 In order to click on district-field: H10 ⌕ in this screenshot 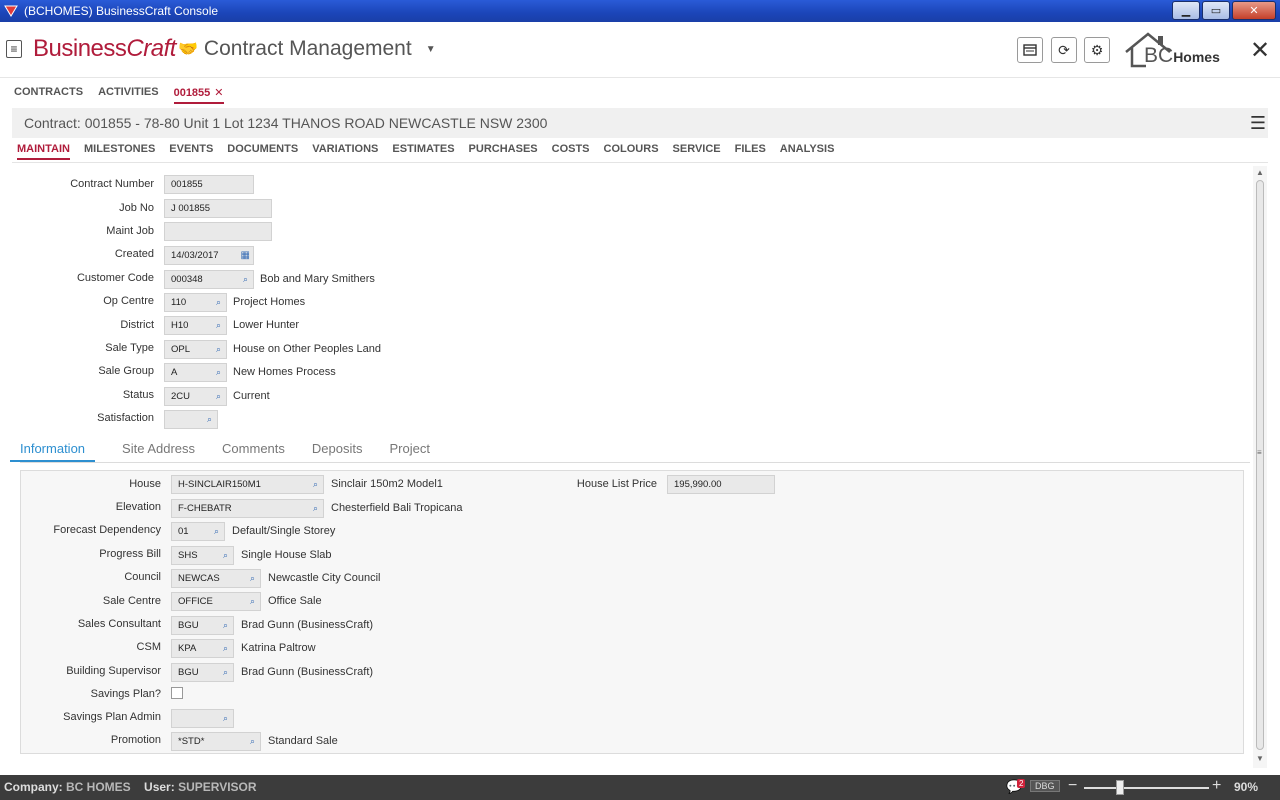, I will do `click(195, 325)`.